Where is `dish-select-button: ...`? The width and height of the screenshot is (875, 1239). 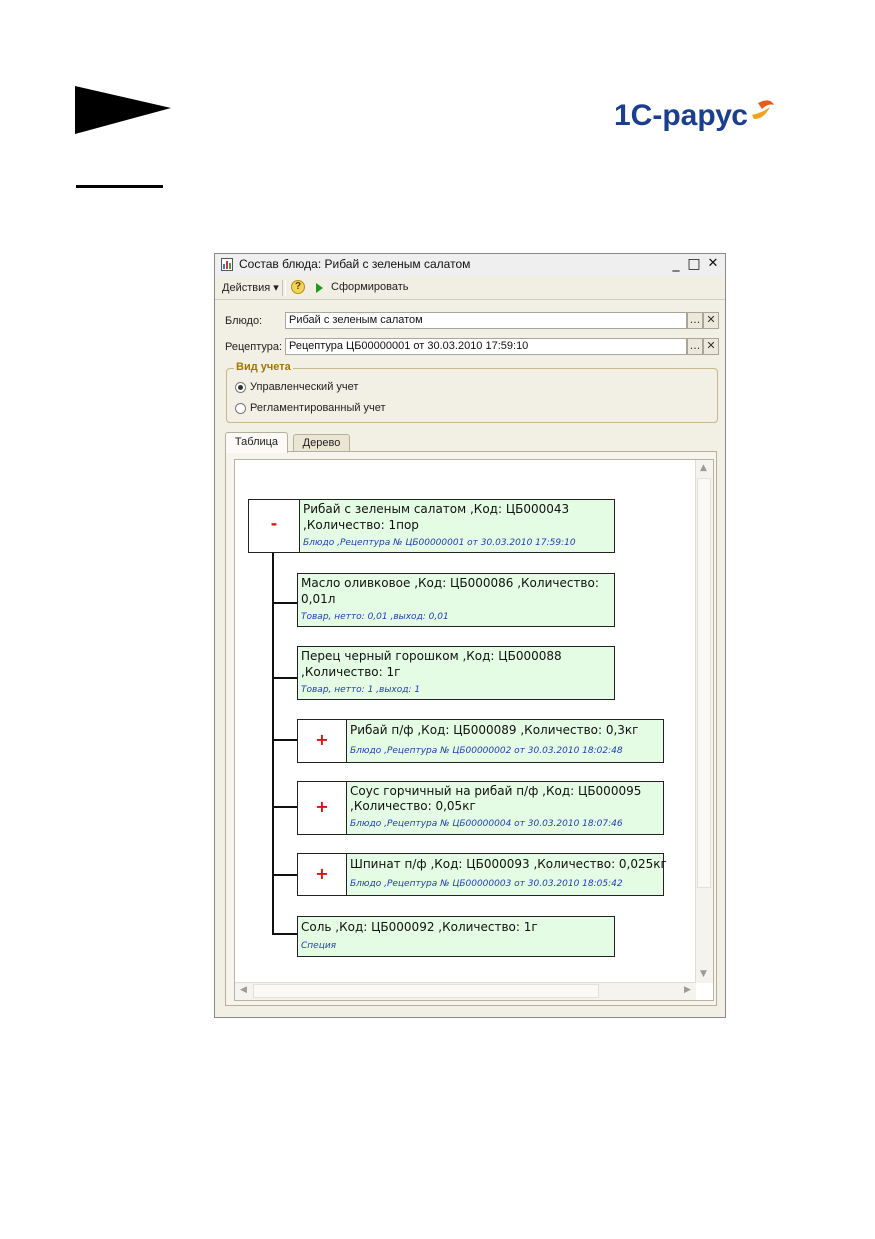
dish-select-button: ... is located at coordinates (695, 320).